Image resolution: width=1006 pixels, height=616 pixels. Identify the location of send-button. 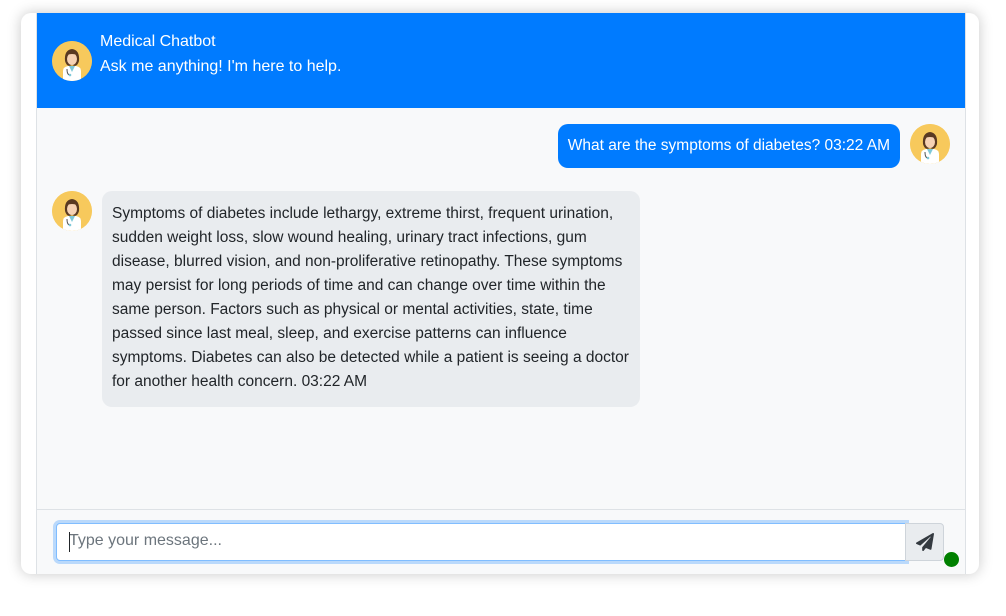
(924, 542).